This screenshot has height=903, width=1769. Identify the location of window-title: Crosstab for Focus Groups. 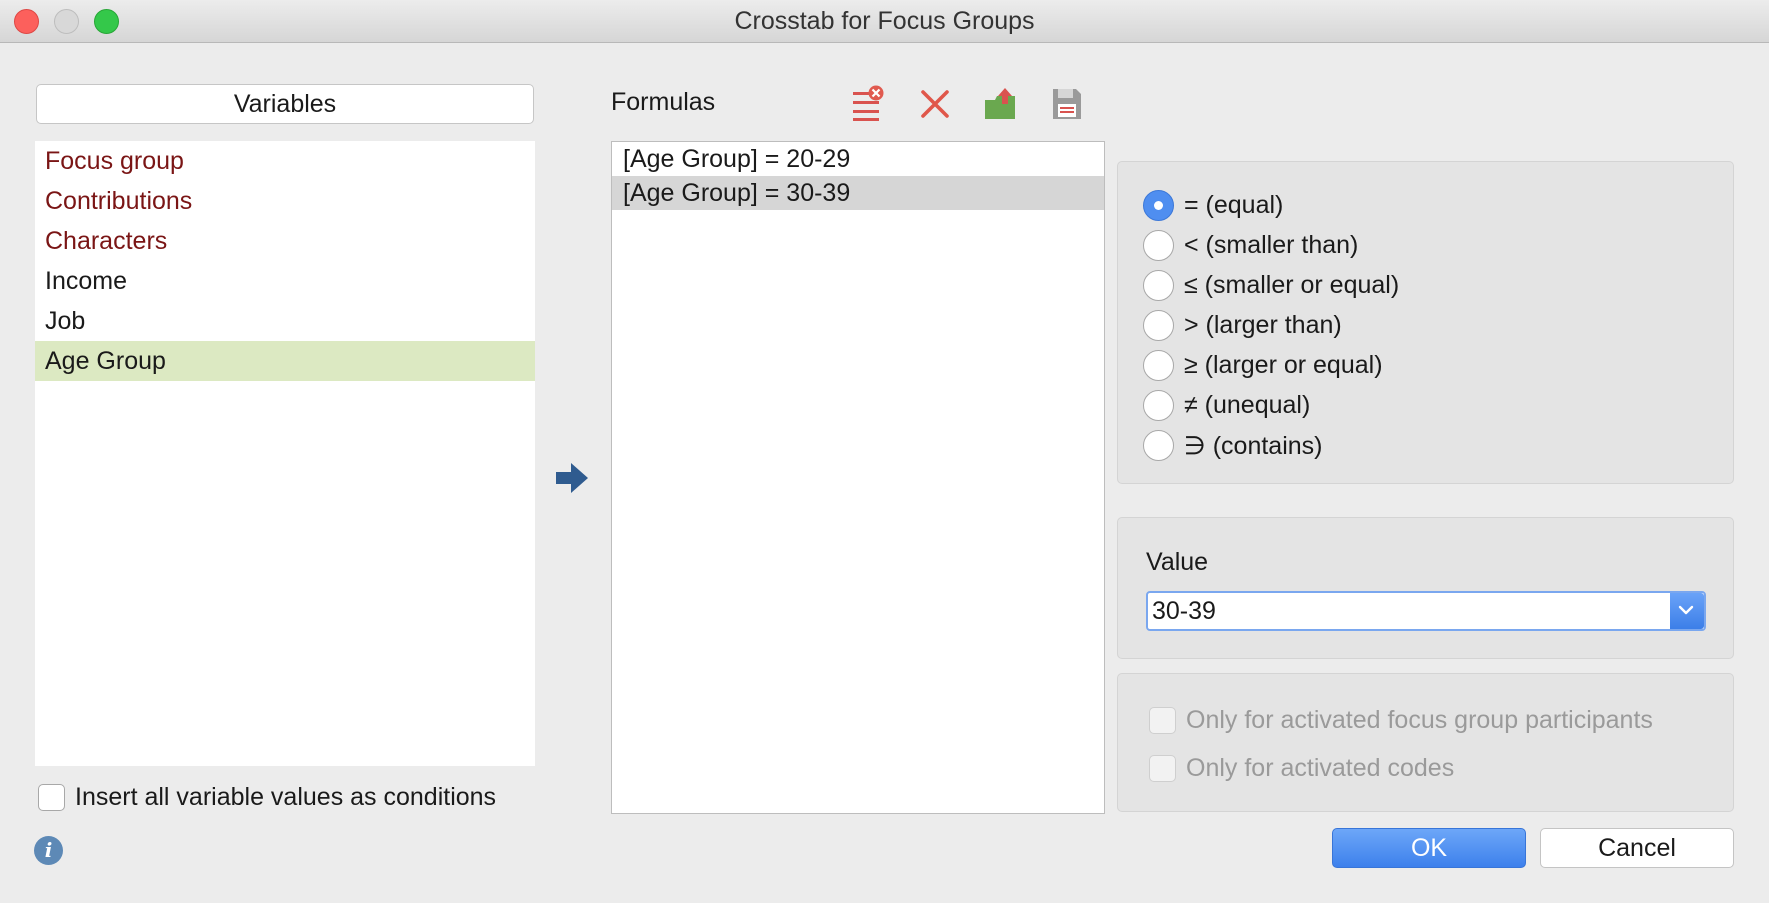
(884, 21).